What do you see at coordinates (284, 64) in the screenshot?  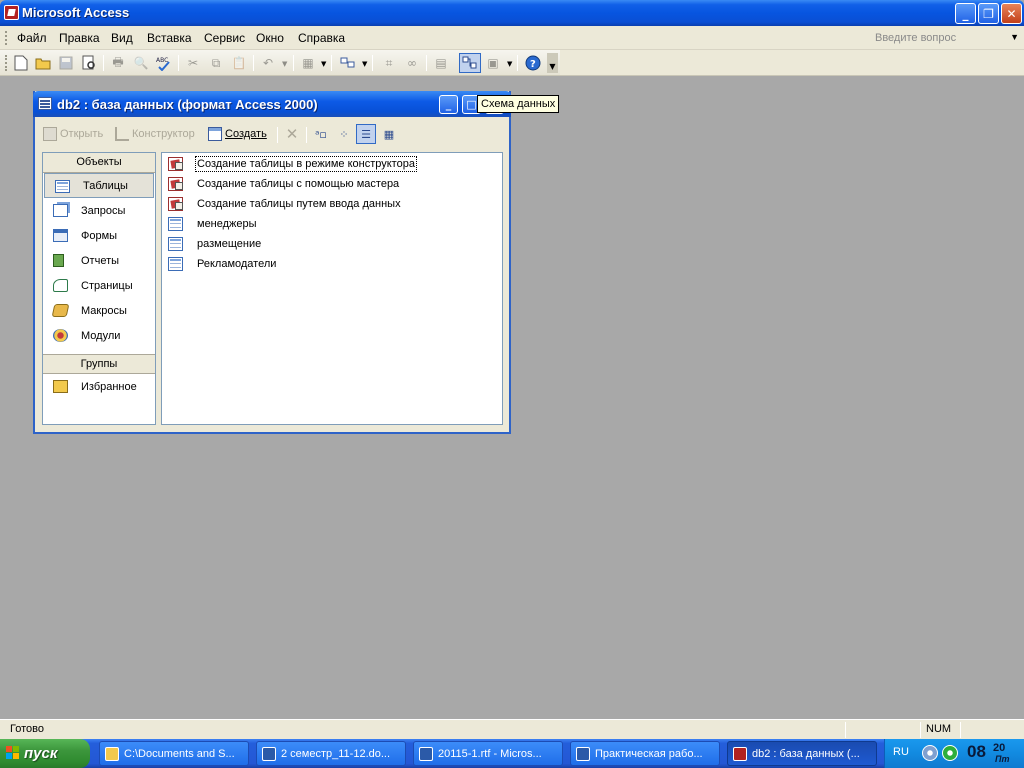 I see `undo-dropdown-icon: ▼` at bounding box center [284, 64].